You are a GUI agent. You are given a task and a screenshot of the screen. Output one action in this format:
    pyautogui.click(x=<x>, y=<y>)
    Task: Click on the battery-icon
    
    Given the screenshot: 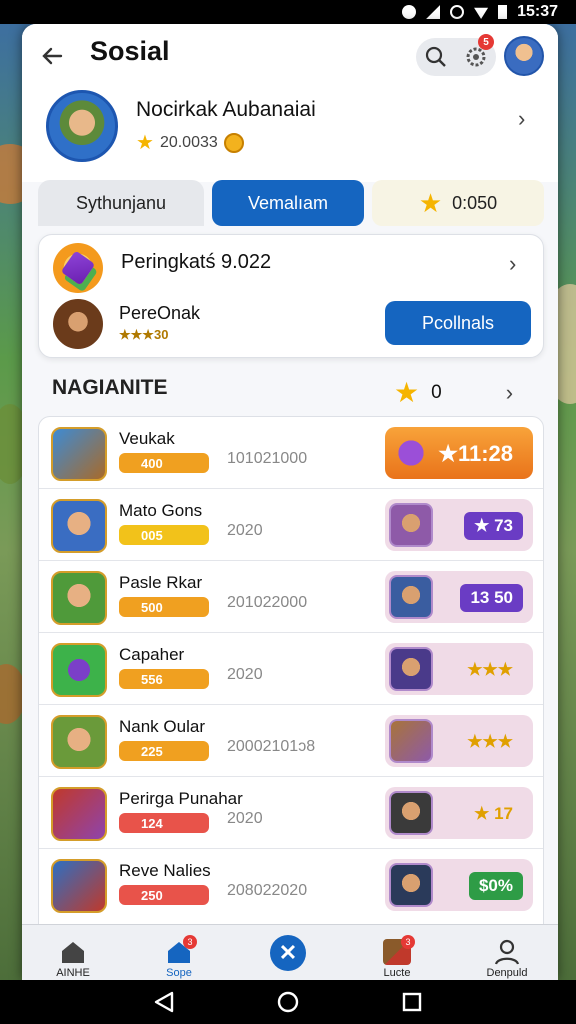 What is the action you would take?
    pyautogui.click(x=503, y=12)
    